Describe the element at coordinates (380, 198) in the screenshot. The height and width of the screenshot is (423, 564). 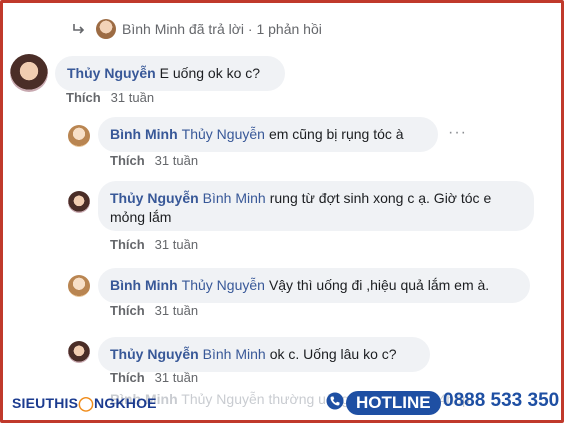
I see `comment-text: rung từ đợt sinh xong c ạ. Giờ tóc e` at that location.